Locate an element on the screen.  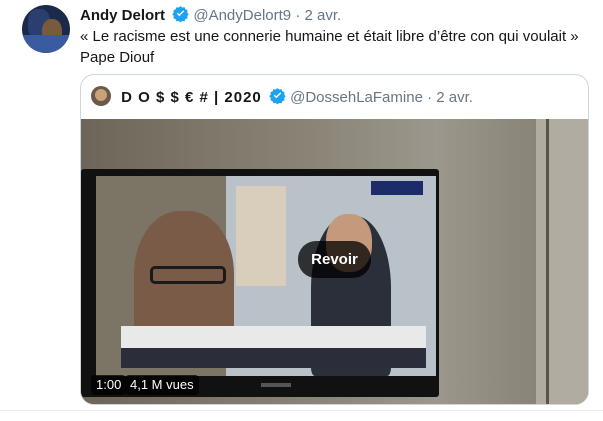
tweet-header: Andy Delort @AndyDelort9 · 2 avr. is located at coordinates (210, 15).